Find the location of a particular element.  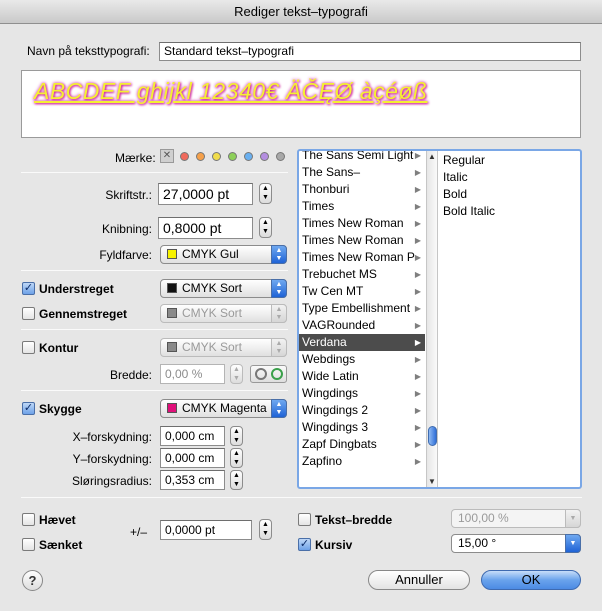

font-family-item: Trebuchet MS ▶ is located at coordinates (362, 274).